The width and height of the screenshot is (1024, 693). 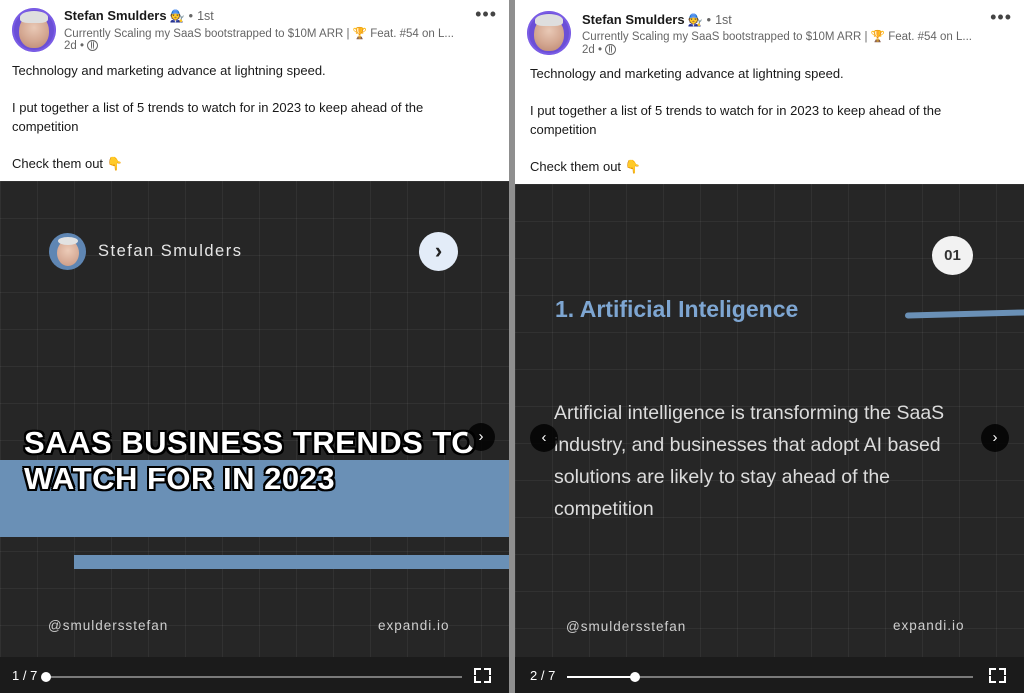 What do you see at coordinates (438, 251) in the screenshot?
I see `slide-next-graphic-icon: ›` at bounding box center [438, 251].